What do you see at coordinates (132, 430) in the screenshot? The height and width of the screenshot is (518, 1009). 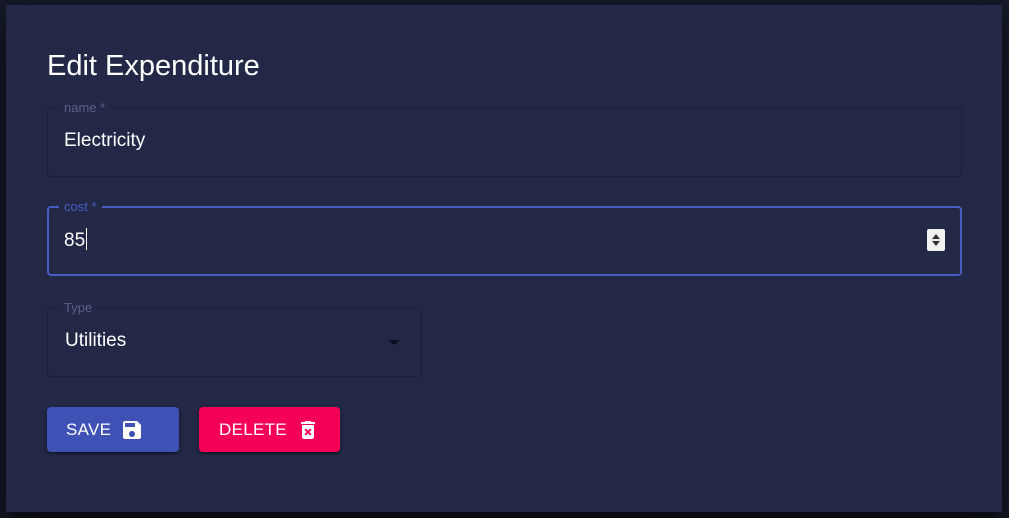 I see `save-icon` at bounding box center [132, 430].